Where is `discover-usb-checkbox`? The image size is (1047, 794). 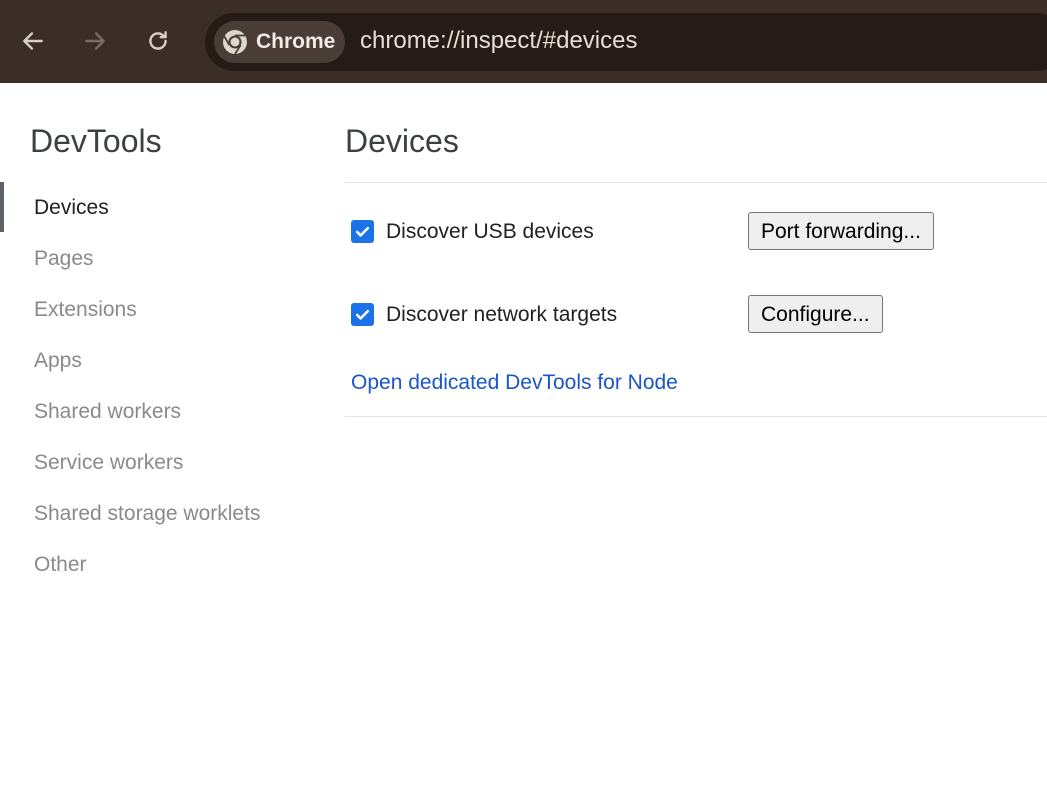 discover-usb-checkbox is located at coordinates (362, 231).